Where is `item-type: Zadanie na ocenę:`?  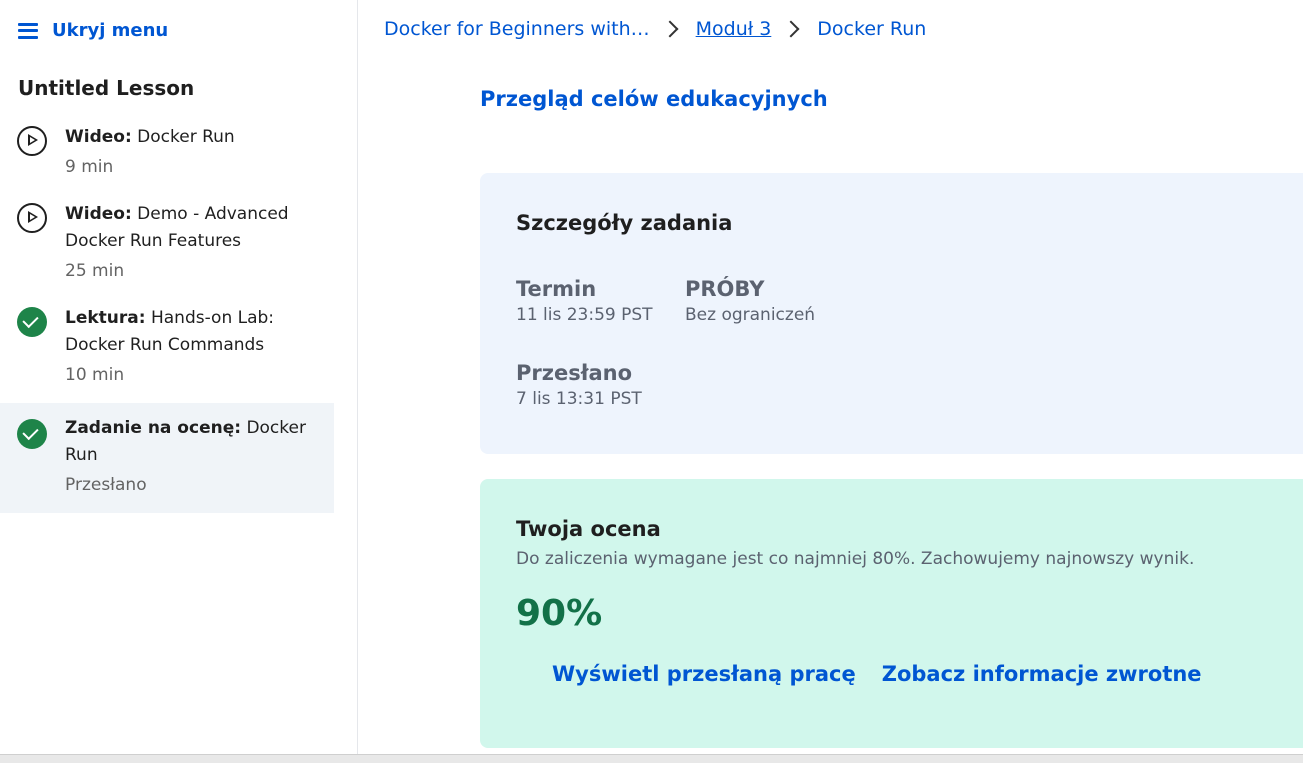 item-type: Zadanie na ocenę: is located at coordinates (153, 428).